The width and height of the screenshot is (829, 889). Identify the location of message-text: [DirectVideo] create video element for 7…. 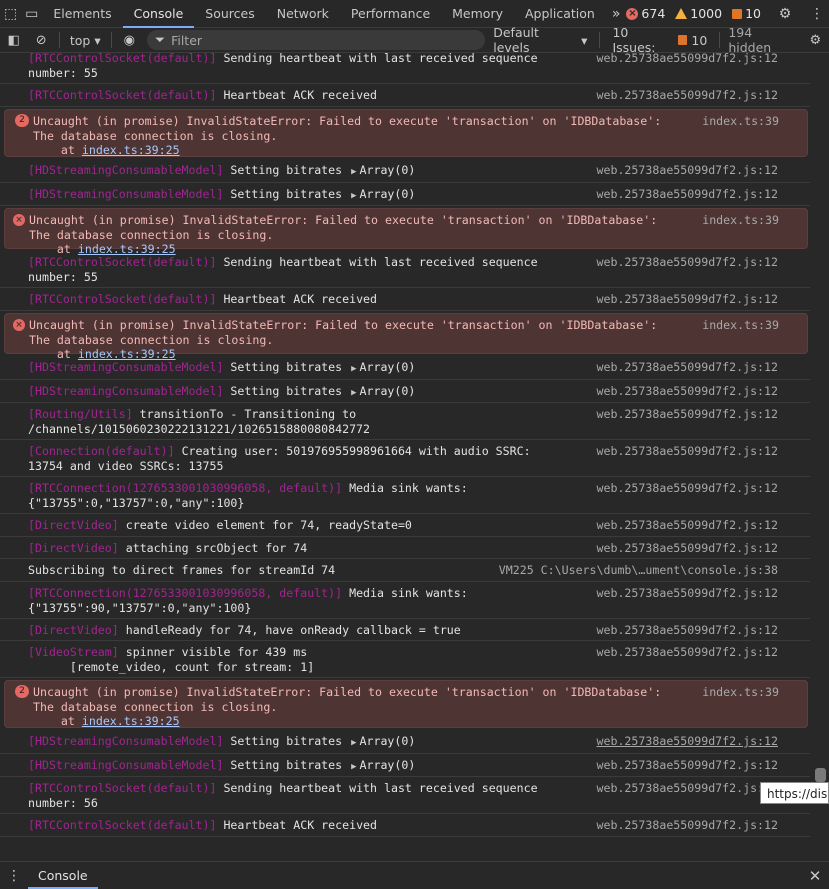
(220, 525).